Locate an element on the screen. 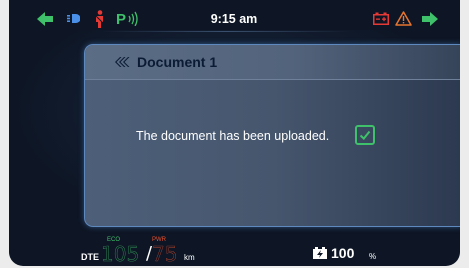 The width and height of the screenshot is (469, 268). double-chevron-left-icon is located at coordinates (122, 62).